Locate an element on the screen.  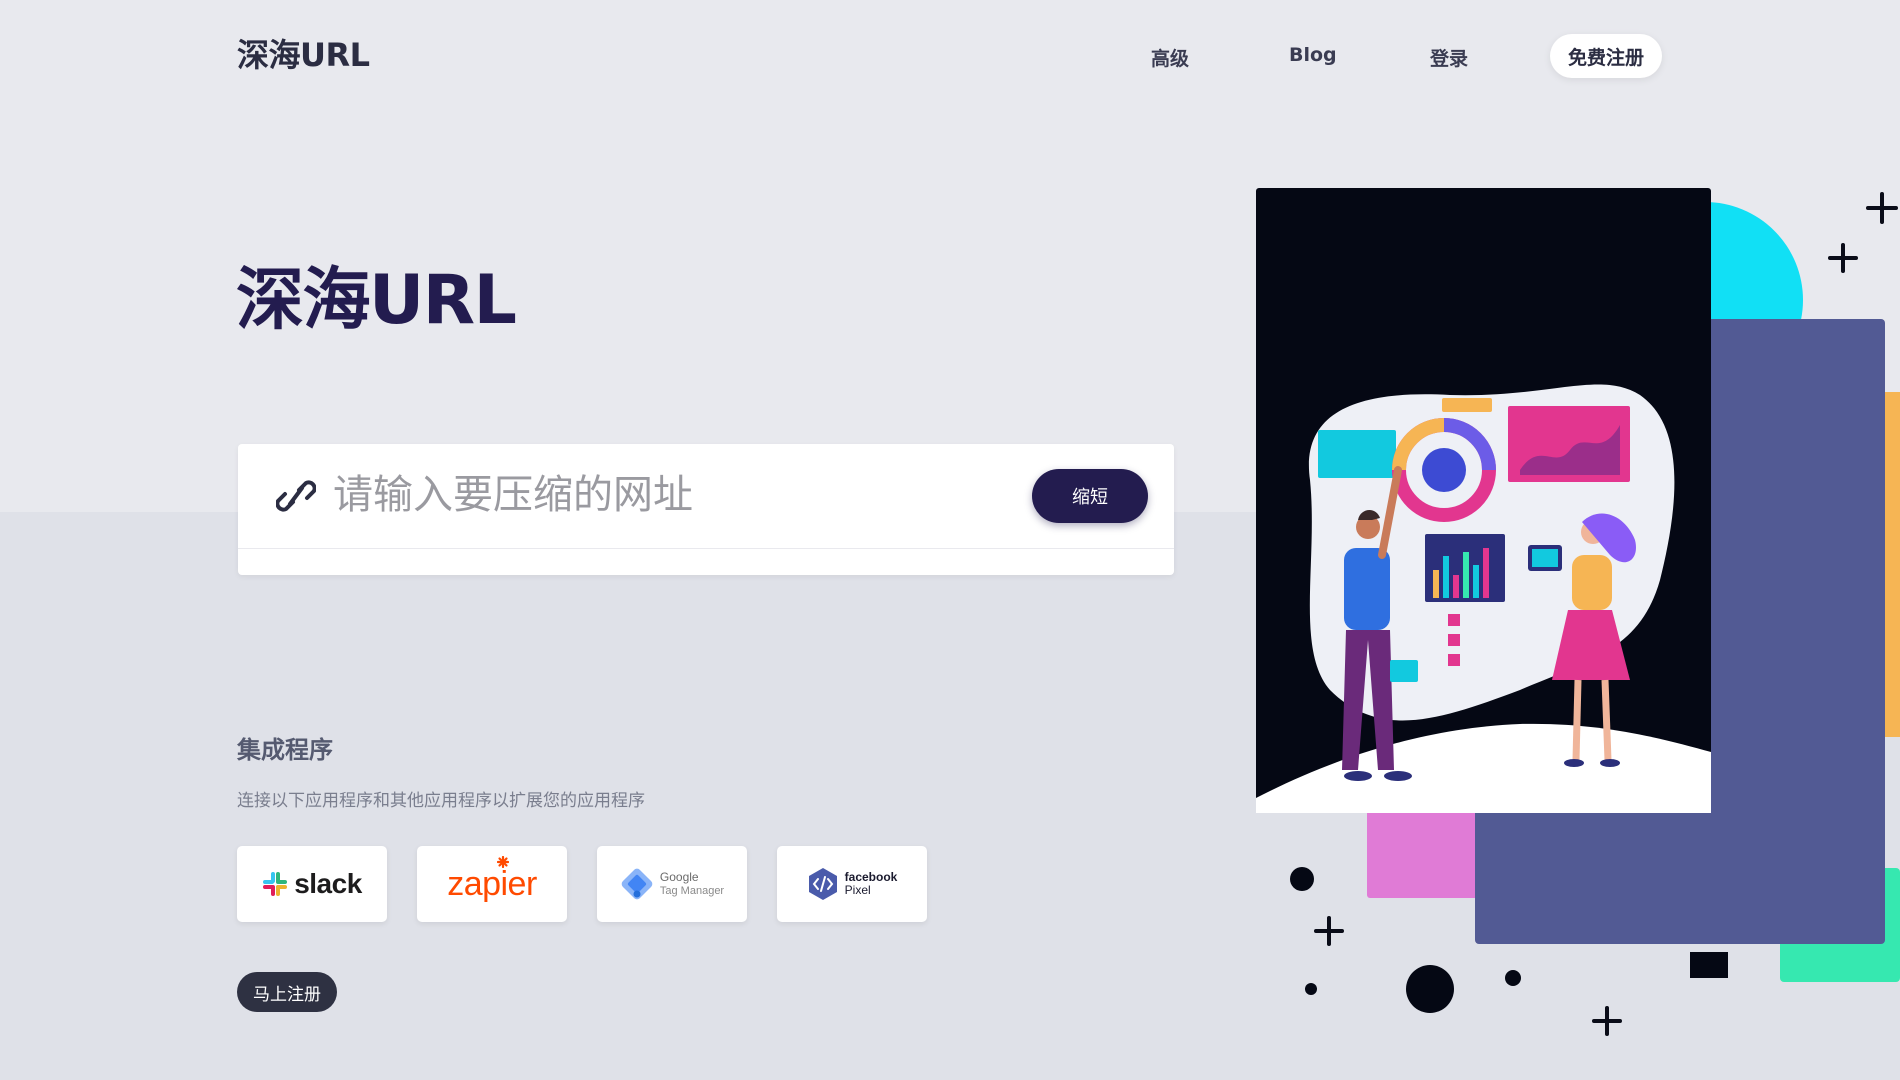
integration-facebook-pixel: facebook Pixel is located at coordinates (852, 884).